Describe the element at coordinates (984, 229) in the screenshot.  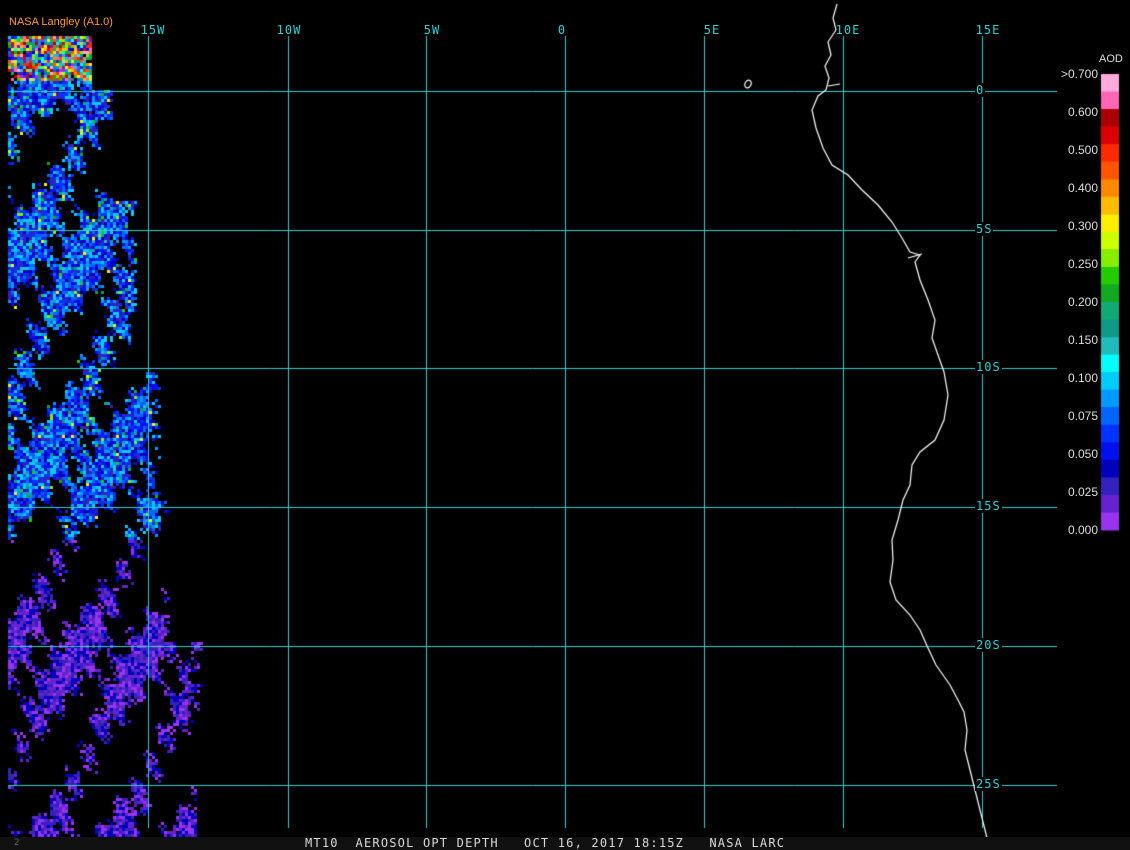
I see `lat-label-5s: 5S` at that location.